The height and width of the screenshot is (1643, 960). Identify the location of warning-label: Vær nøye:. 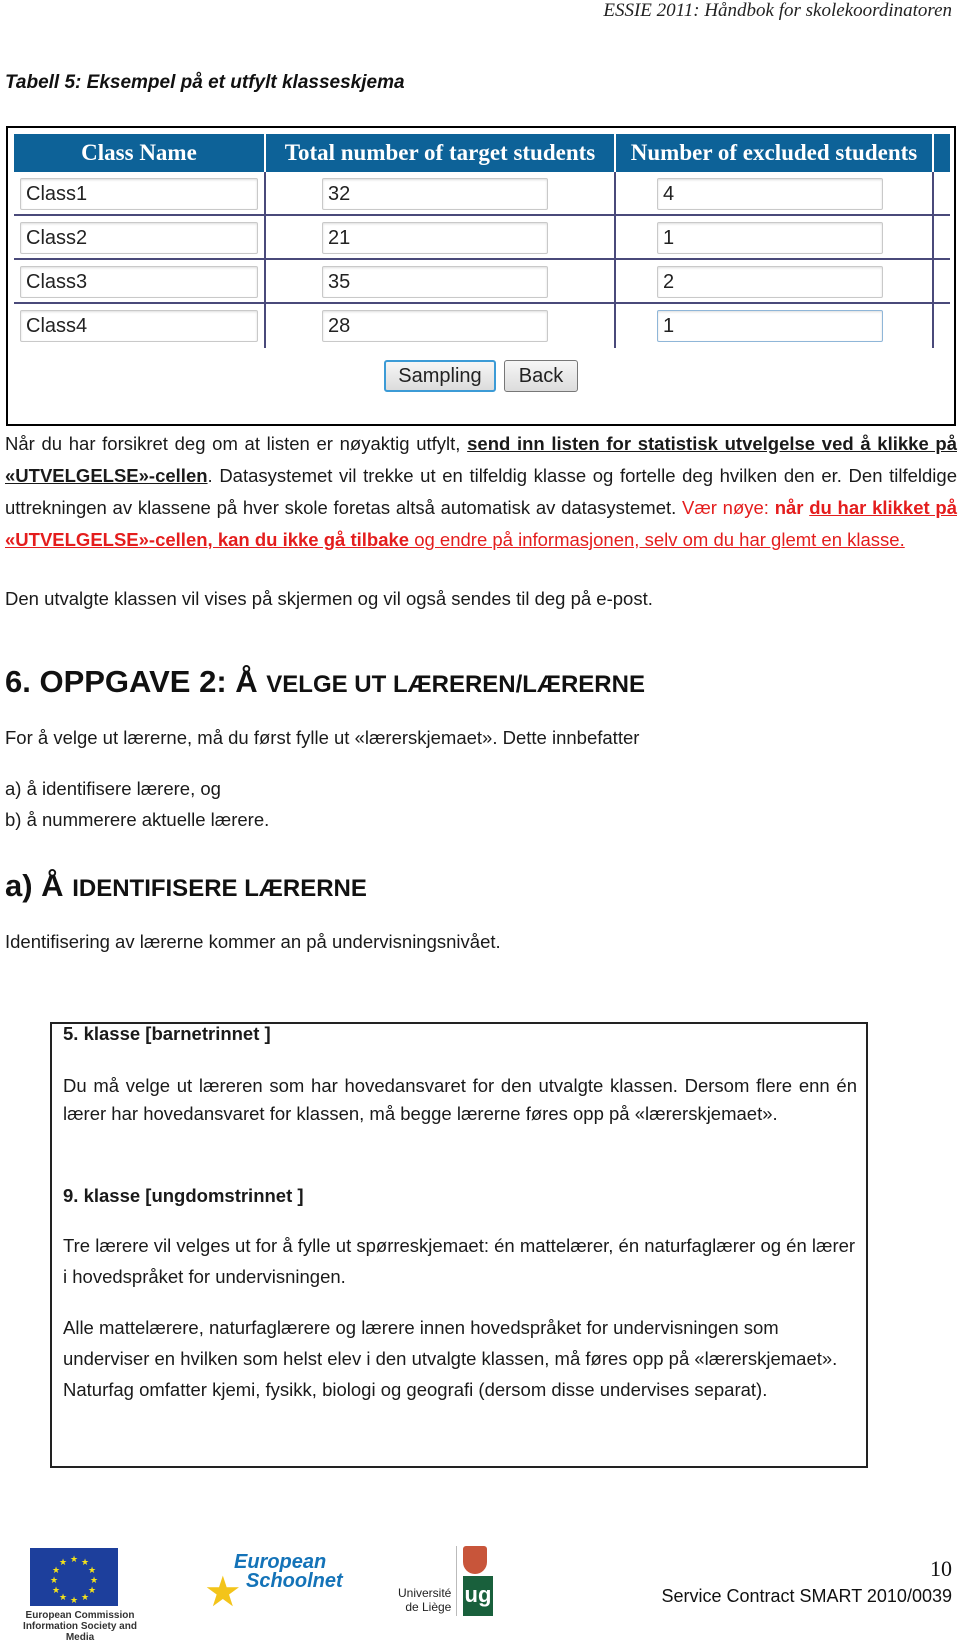
(728, 507).